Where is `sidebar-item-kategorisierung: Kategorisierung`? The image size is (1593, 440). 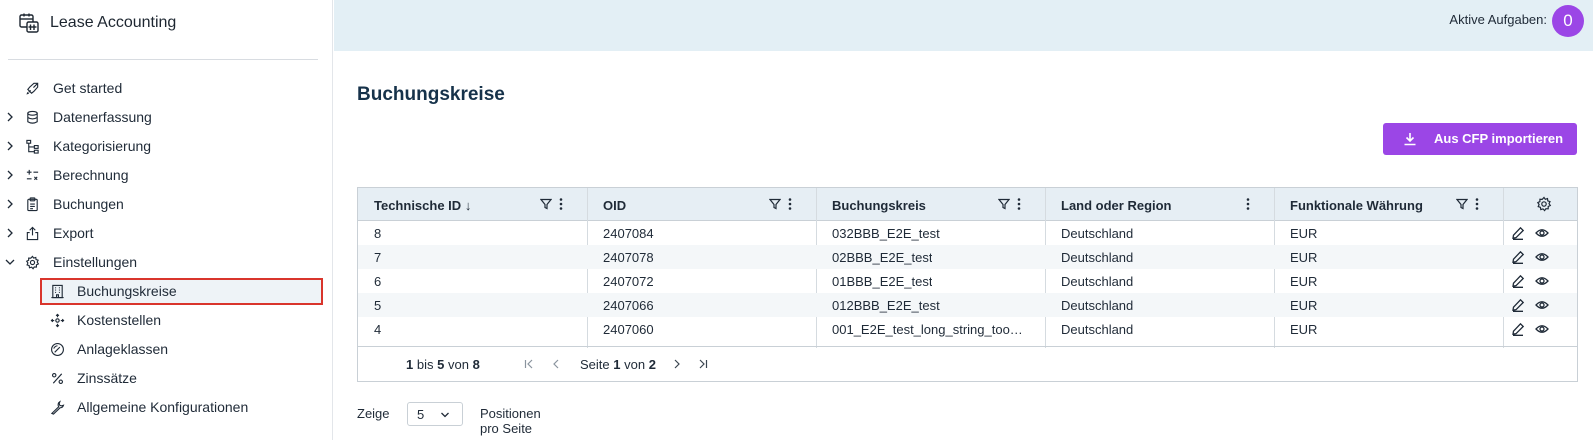 sidebar-item-kategorisierung: Kategorisierung is located at coordinates (166, 146).